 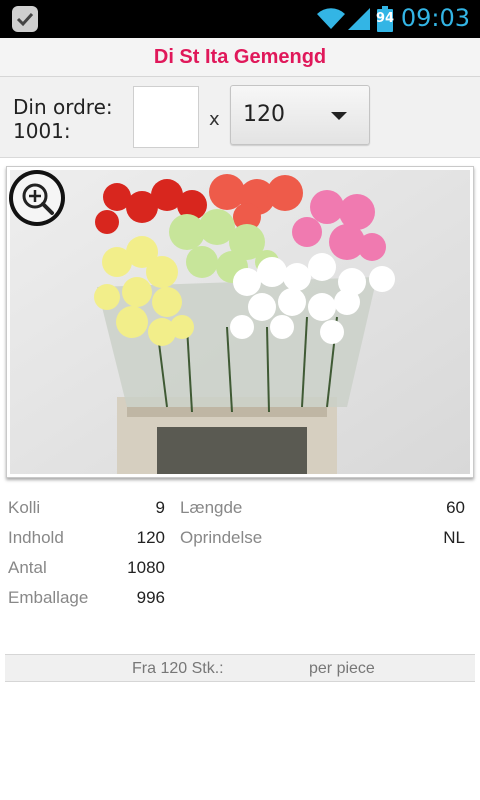 What do you see at coordinates (36, 537) in the screenshot?
I see `spec-label: Indhold` at bounding box center [36, 537].